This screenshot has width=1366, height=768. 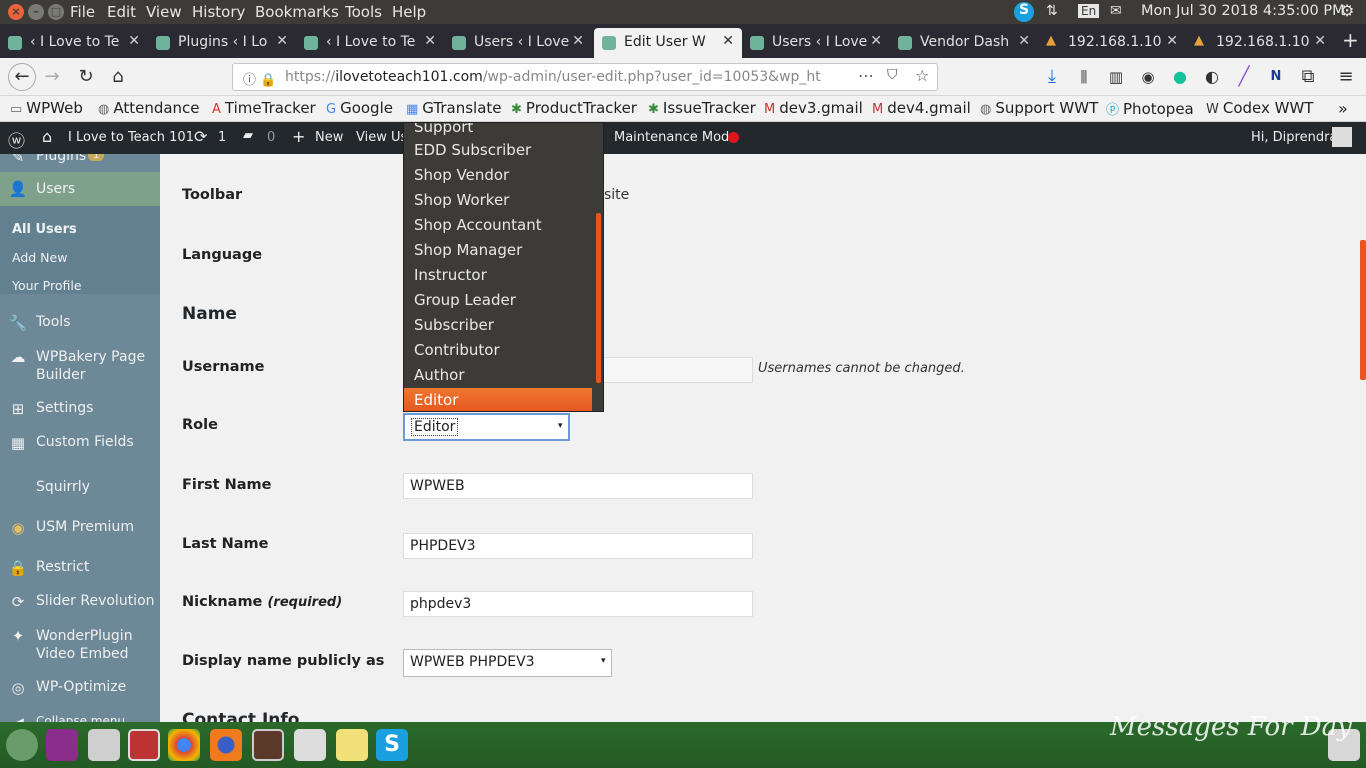 I want to click on bookmark-dev4-gmail: Mdev4.gmail, so click(x=921, y=108).